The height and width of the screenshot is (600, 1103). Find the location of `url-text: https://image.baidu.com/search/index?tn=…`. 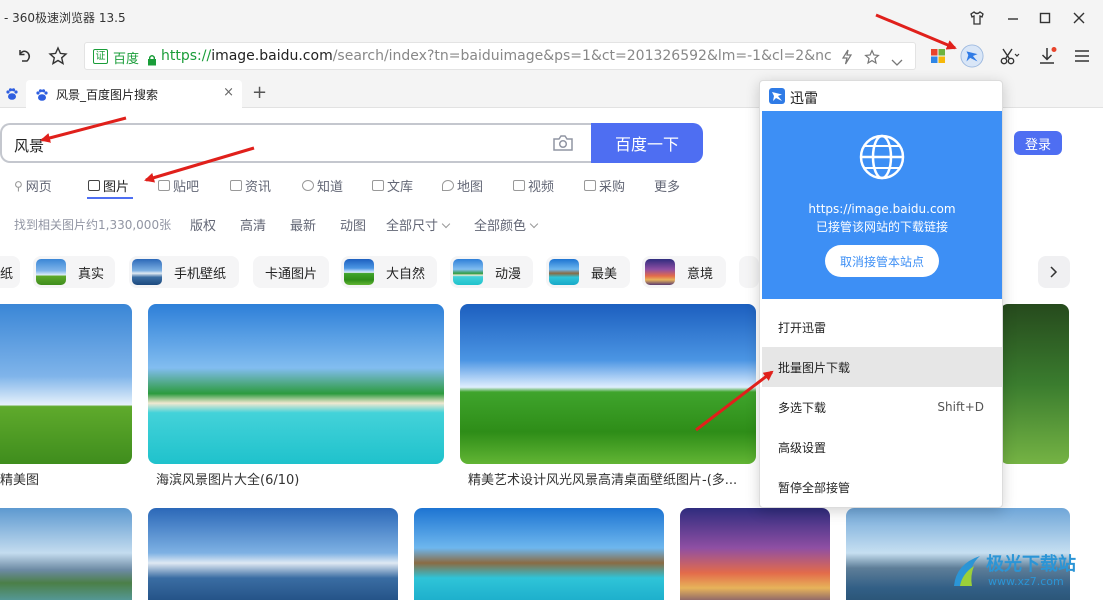

url-text: https://image.baidu.com/search/index?tn=… is located at coordinates (496, 56).